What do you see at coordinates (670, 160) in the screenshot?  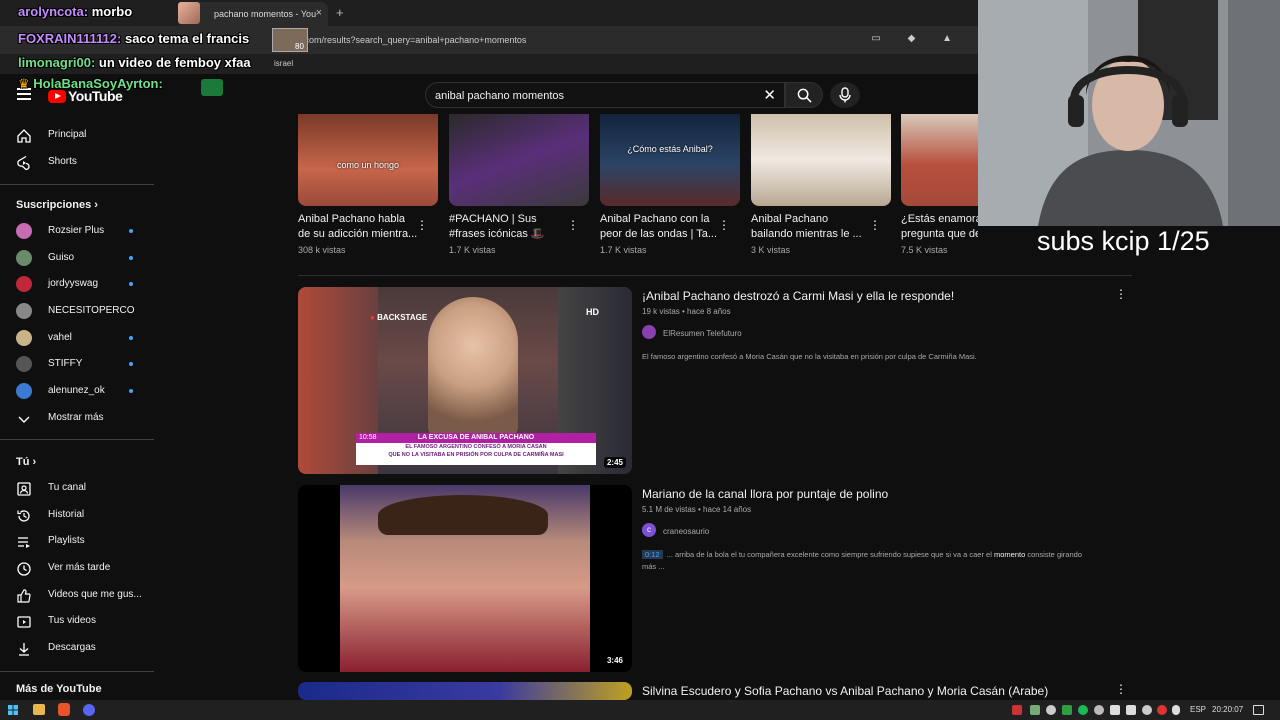 I see `short-thumbnail: ¿Cómo estás Anibal?` at bounding box center [670, 160].